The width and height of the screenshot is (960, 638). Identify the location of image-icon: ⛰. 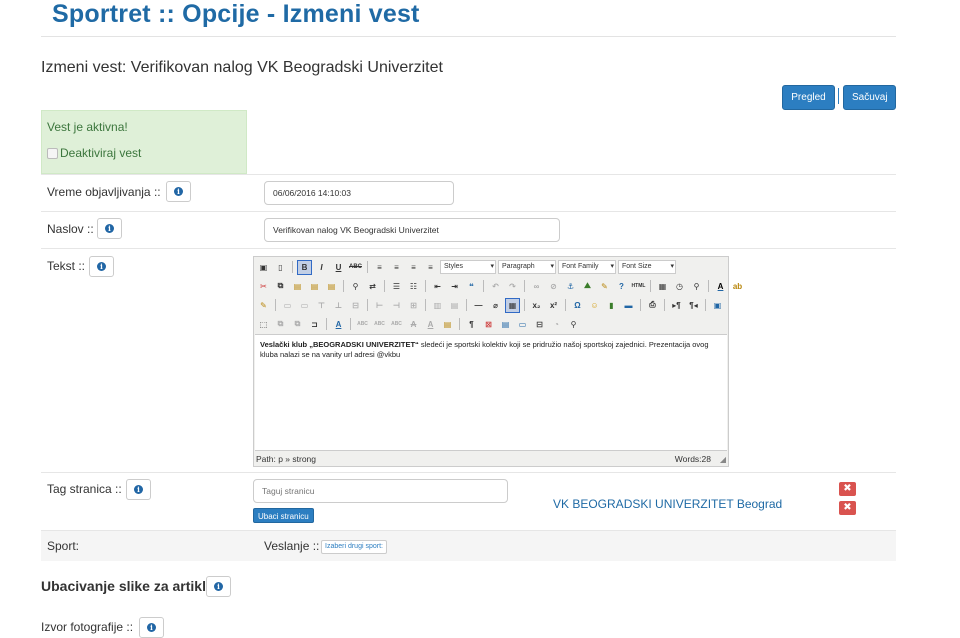
(587, 286).